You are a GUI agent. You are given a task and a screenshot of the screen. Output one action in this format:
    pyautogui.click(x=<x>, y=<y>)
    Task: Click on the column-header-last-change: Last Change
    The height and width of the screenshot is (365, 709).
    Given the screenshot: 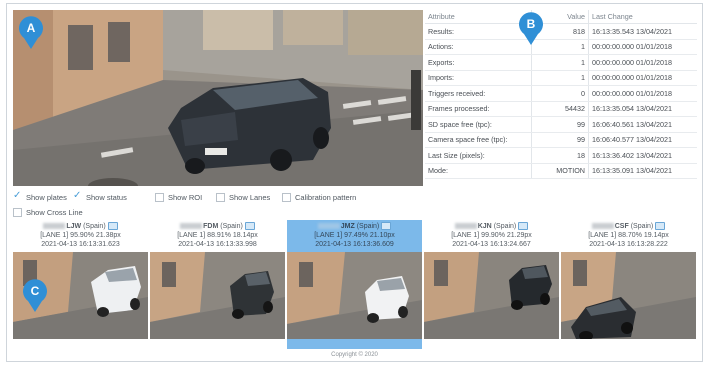 What is the action you would take?
    pyautogui.click(x=642, y=17)
    